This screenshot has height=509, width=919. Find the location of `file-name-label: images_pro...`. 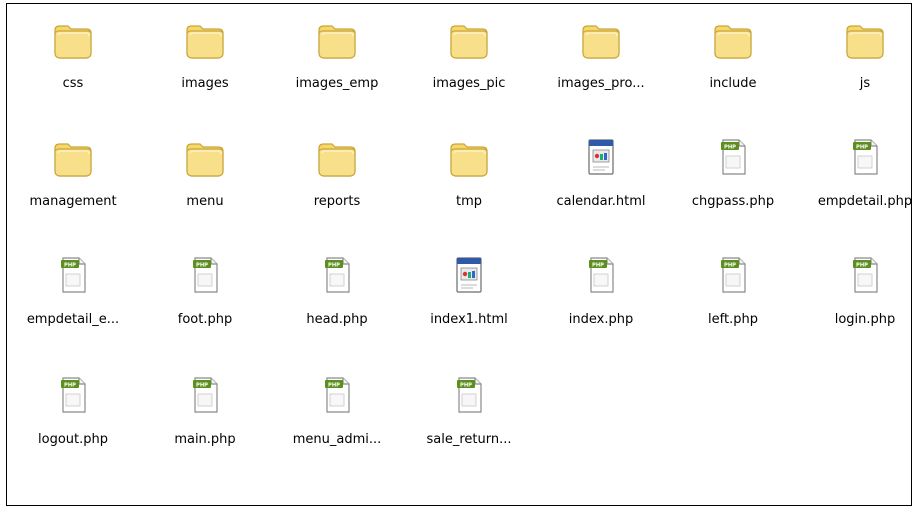

file-name-label: images_pro... is located at coordinates (601, 83).